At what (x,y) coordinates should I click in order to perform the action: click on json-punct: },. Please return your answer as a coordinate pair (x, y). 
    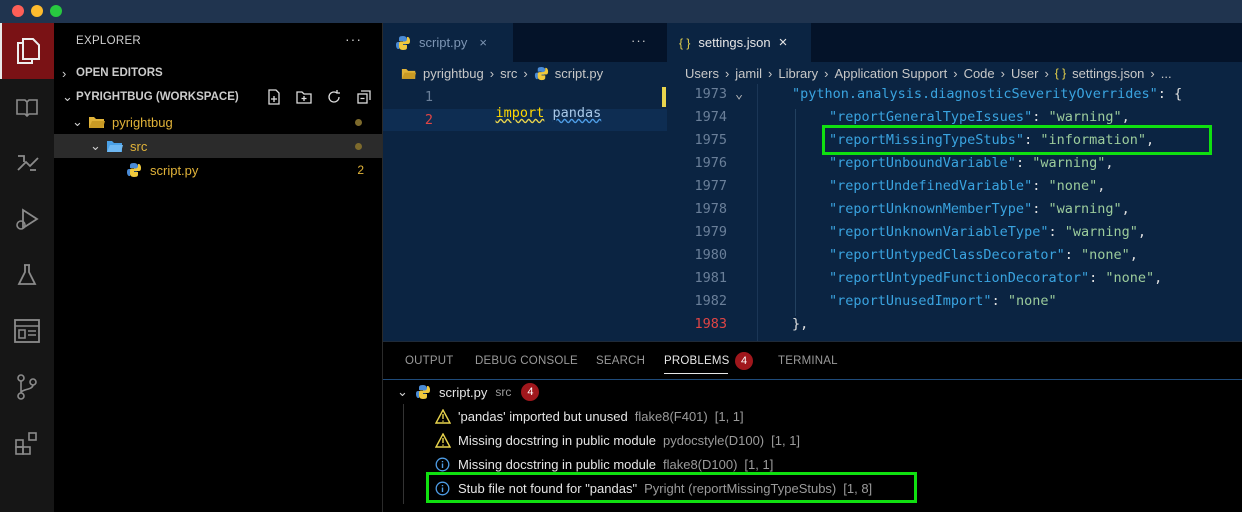
    Looking at the image, I should click on (800, 324).